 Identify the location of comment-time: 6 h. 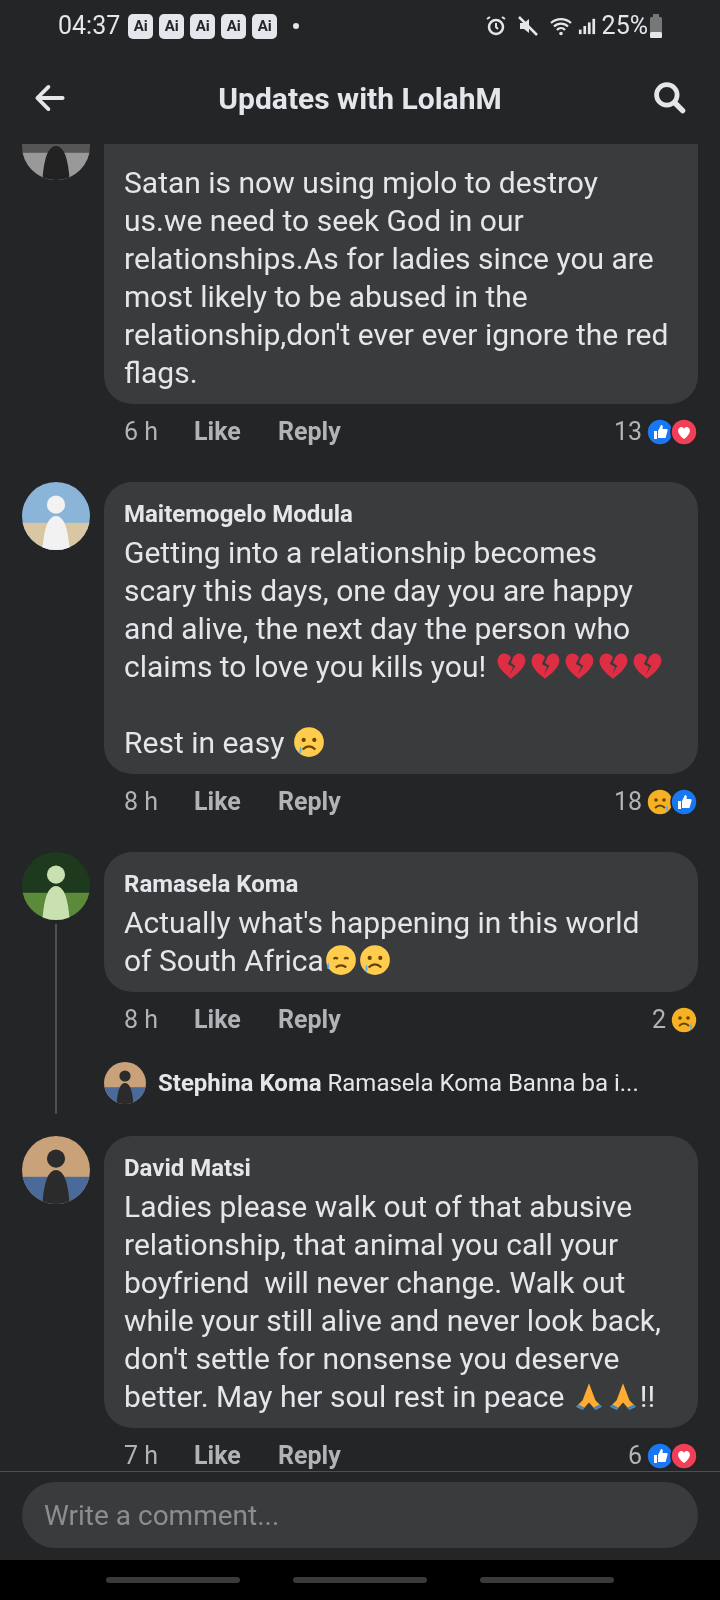
(142, 432).